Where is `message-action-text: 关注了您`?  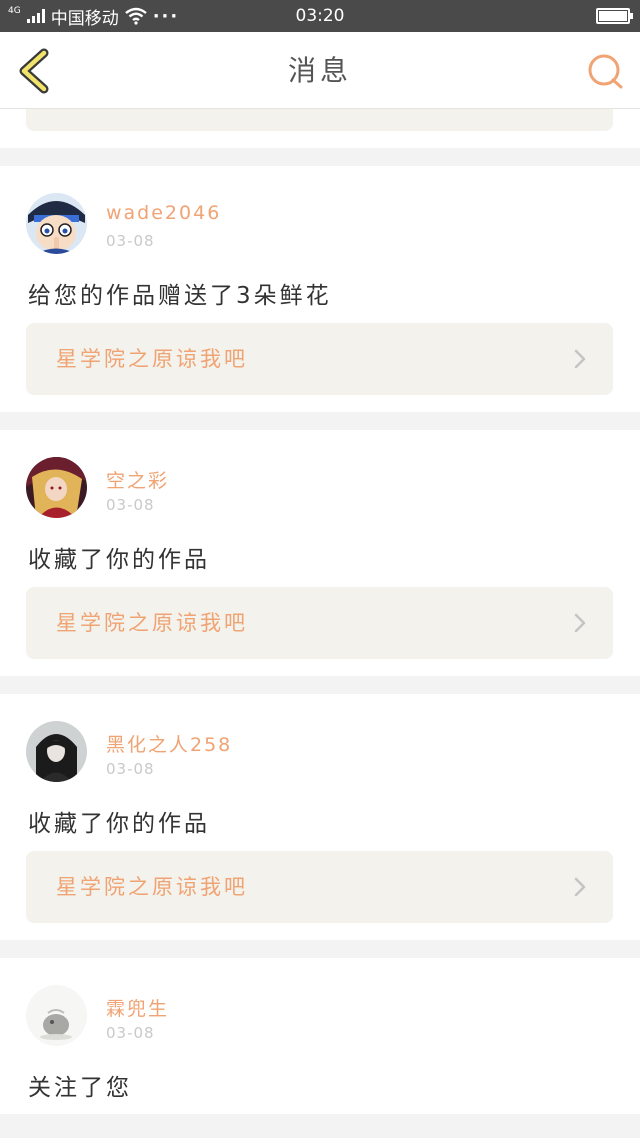 message-action-text: 关注了您 is located at coordinates (80, 1088).